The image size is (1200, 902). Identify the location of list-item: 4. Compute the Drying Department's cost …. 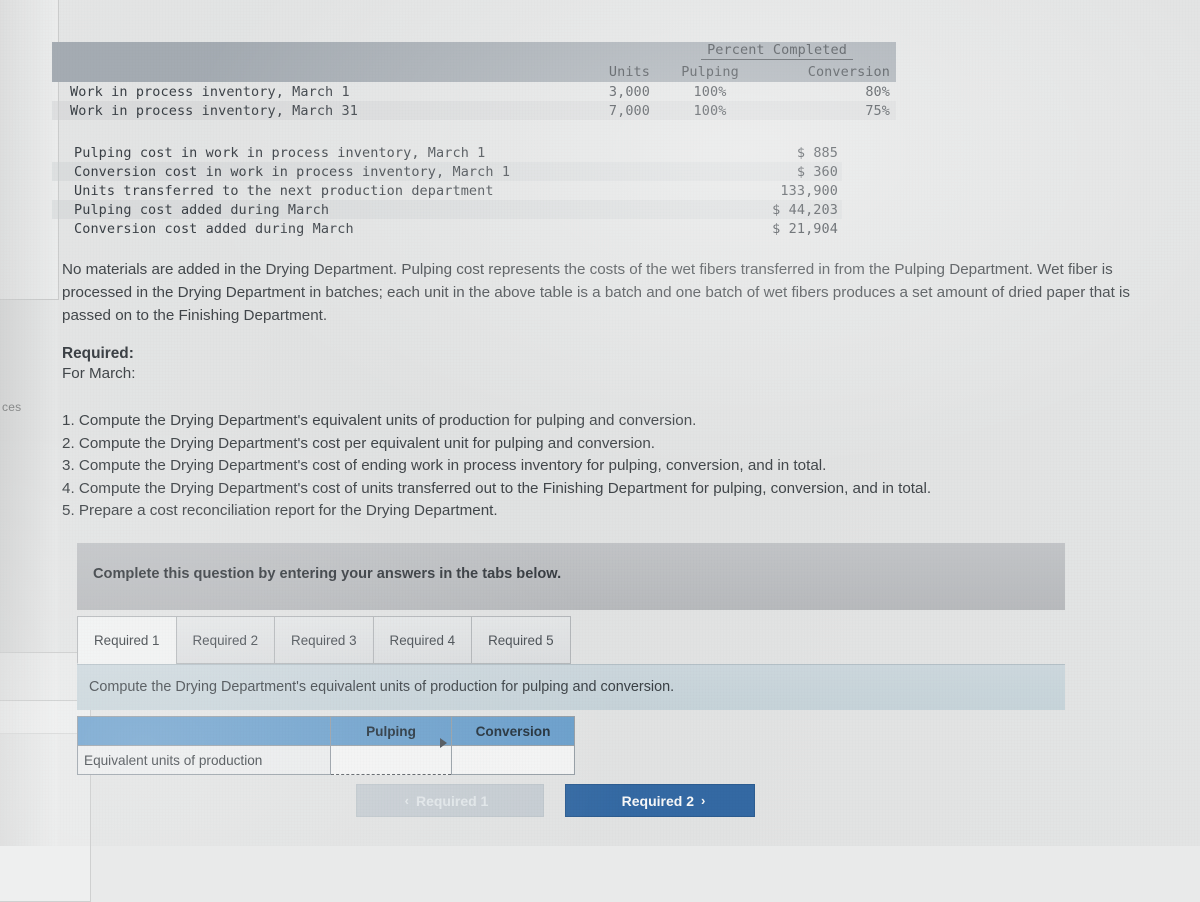
(497, 488).